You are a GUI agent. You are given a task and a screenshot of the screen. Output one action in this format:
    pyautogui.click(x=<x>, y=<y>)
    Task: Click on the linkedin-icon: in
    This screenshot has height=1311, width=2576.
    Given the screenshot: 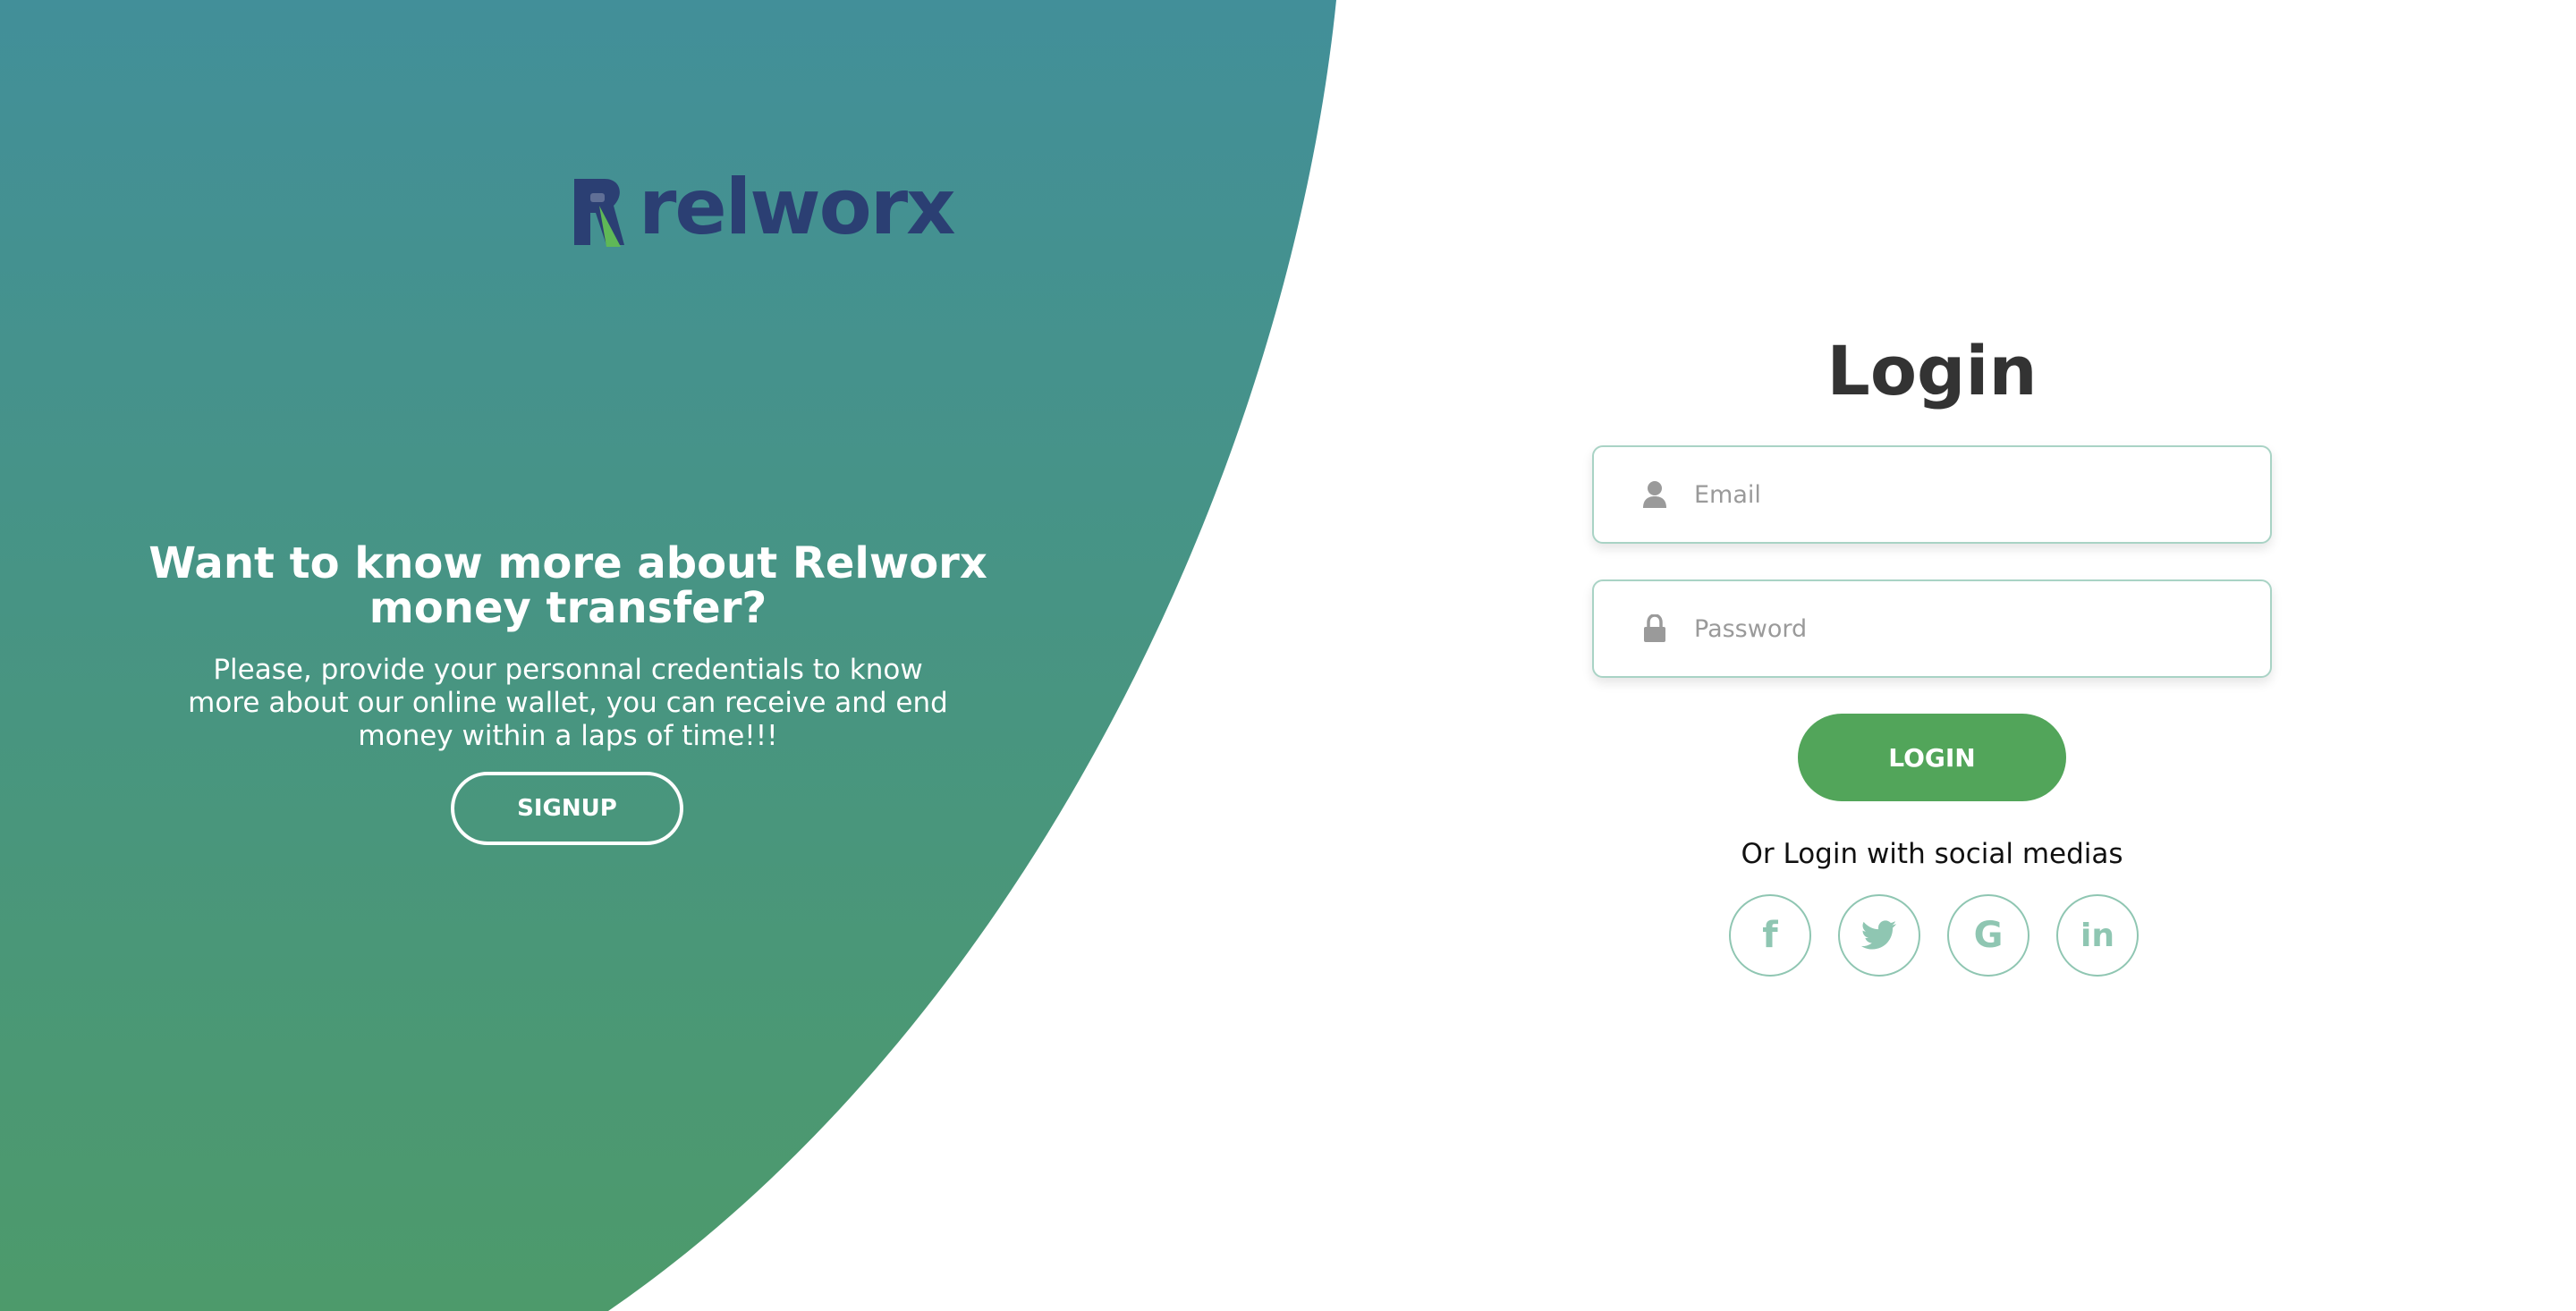 What is the action you would take?
    pyautogui.click(x=2097, y=935)
    